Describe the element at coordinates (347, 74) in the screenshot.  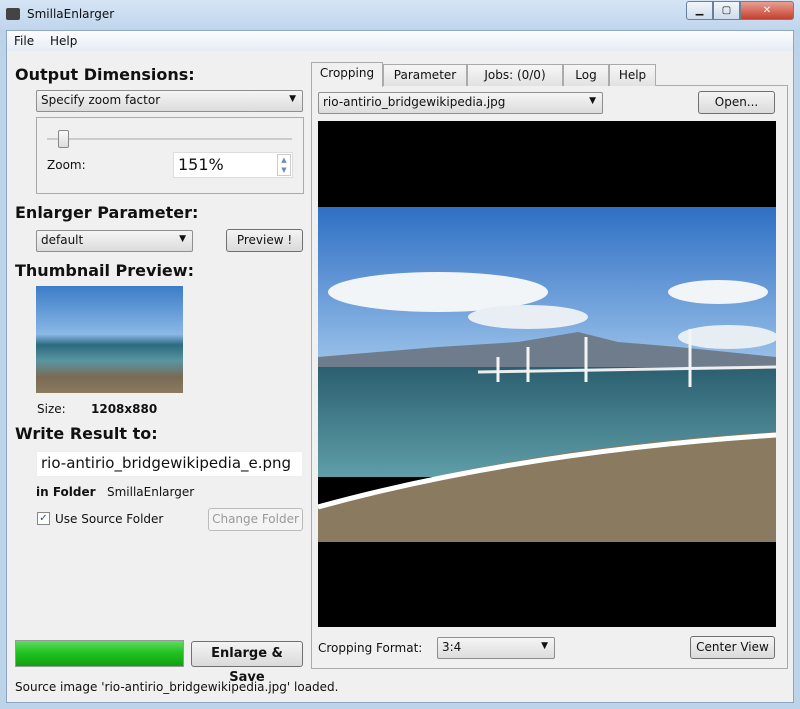
I see `tab-cropping: Cropping` at that location.